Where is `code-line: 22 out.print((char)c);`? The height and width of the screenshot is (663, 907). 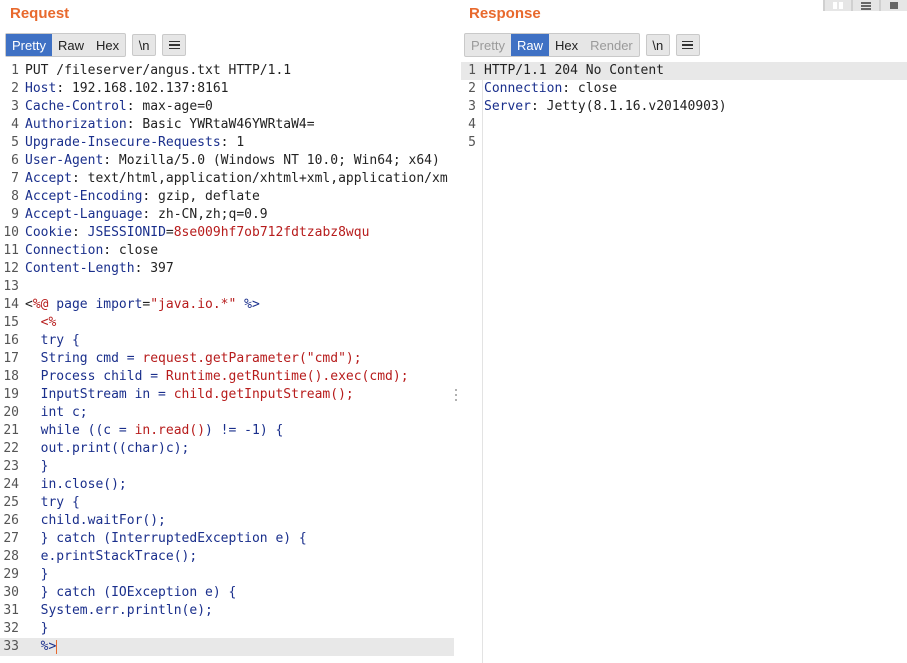
code-line: 22 out.print((char)c); is located at coordinates (227, 449).